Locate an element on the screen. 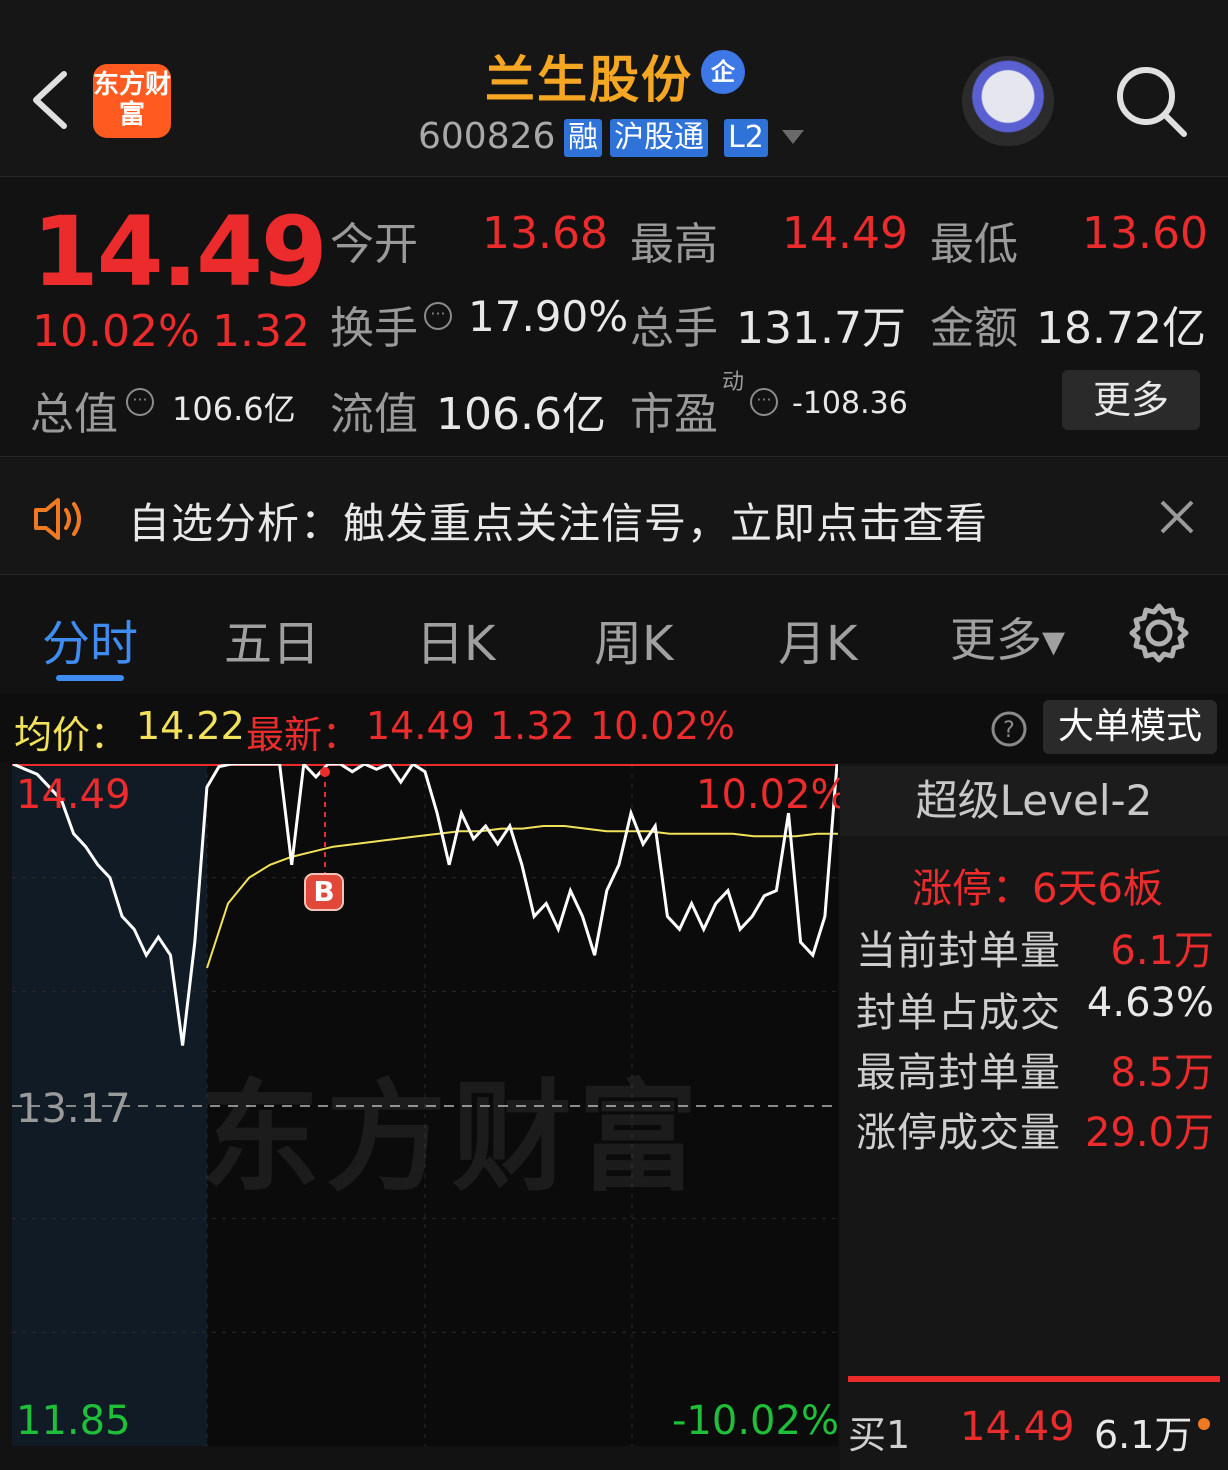 The width and height of the screenshot is (1228, 1470). buy1-price: 14.49 is located at coordinates (1017, 1427).